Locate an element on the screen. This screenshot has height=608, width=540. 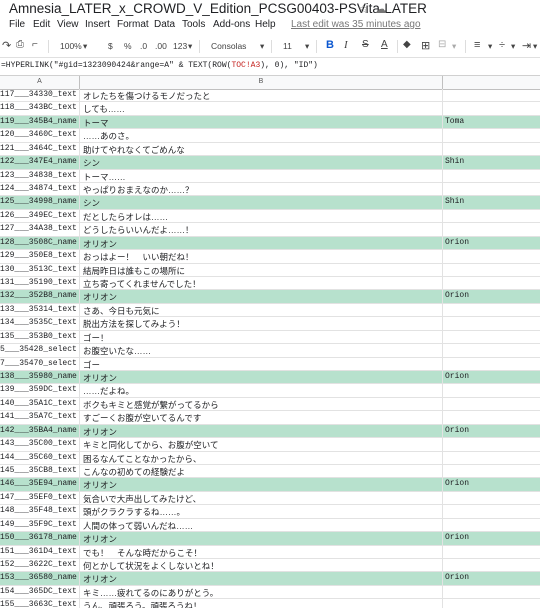
table-row: 139___359DC_text ……だよね。 is located at coordinates (270, 391).